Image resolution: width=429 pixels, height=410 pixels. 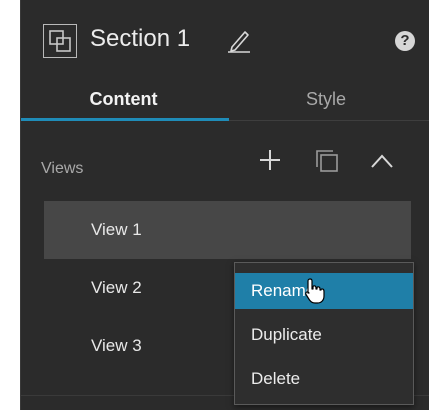 I want to click on menu-item-duplicate: Duplicate, so click(x=324, y=335).